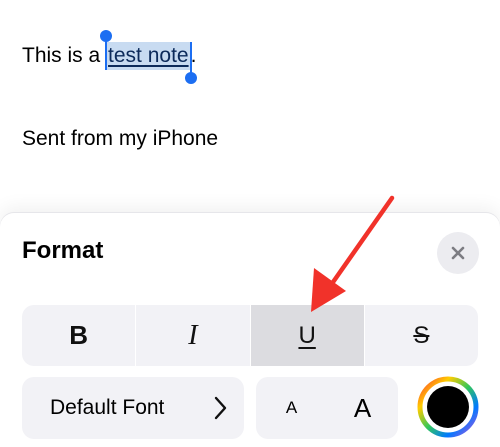 Image resolution: width=500 pixels, height=447 pixels. What do you see at coordinates (252, 57) in the screenshot?
I see `note-line-1: This is a test note.` at bounding box center [252, 57].